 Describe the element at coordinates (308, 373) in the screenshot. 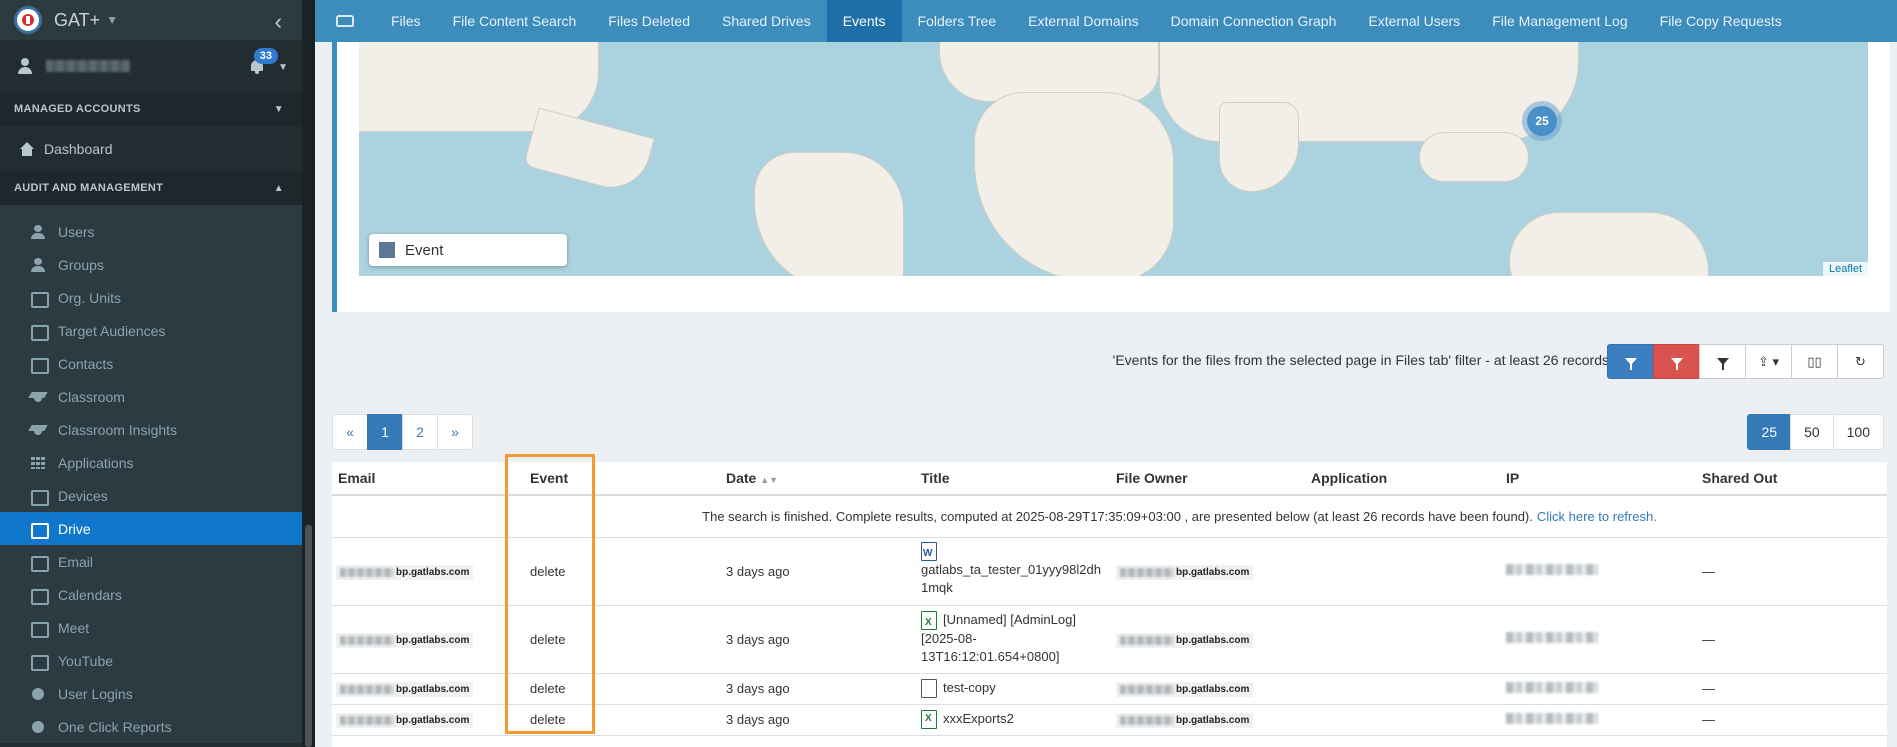

I see `sidebar-scrollbar` at that location.